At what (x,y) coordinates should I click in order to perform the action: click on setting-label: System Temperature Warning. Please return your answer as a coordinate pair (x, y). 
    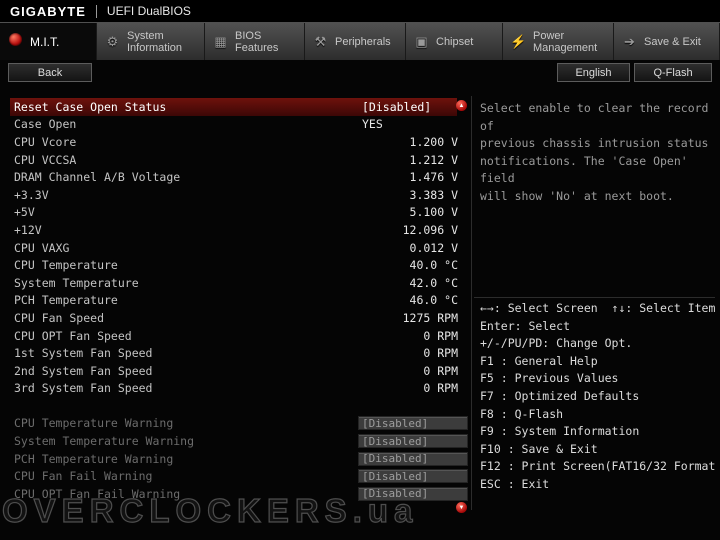
    Looking at the image, I should click on (104, 441).